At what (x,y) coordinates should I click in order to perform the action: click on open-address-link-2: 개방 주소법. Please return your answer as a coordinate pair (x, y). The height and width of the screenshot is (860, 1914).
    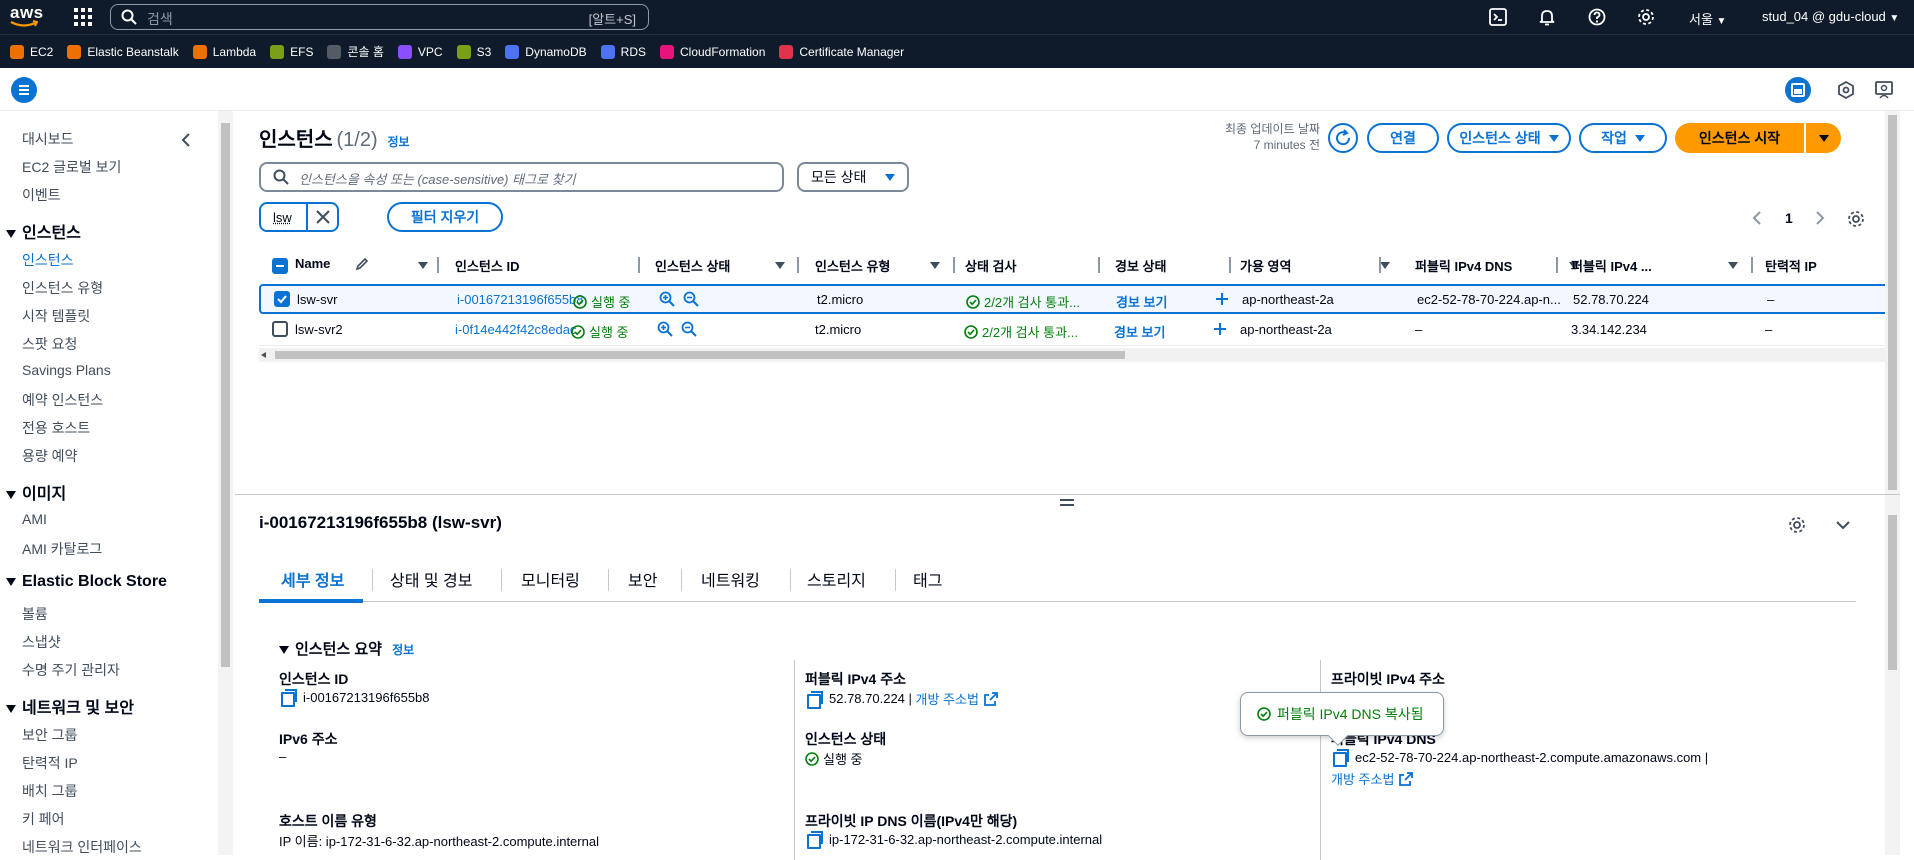
    Looking at the image, I should click on (1362, 778).